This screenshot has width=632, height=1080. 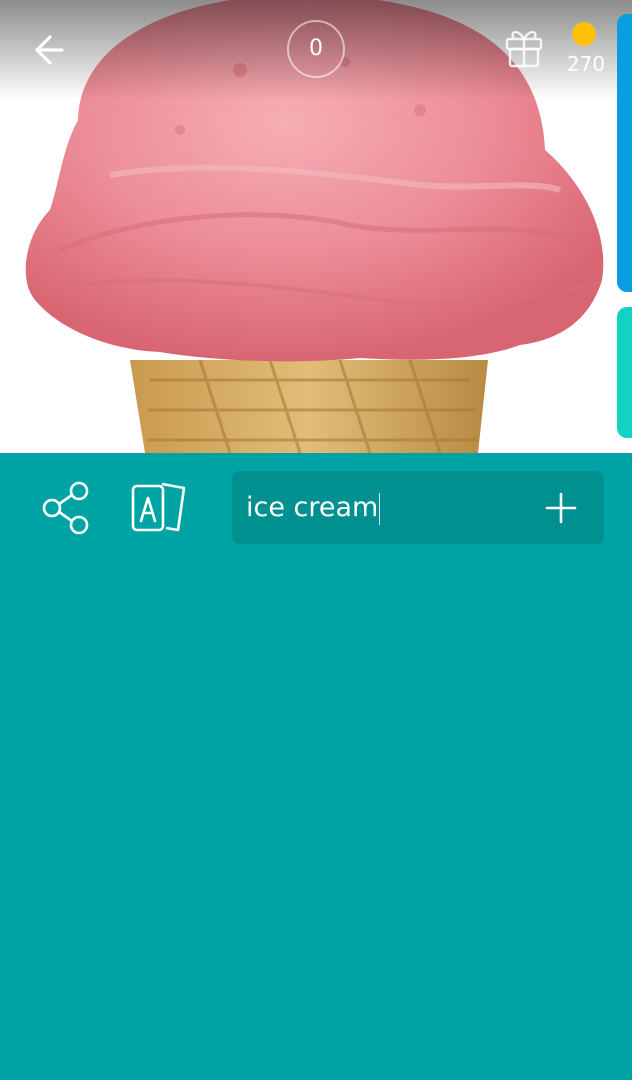 I want to click on text-caret, so click(x=380, y=508).